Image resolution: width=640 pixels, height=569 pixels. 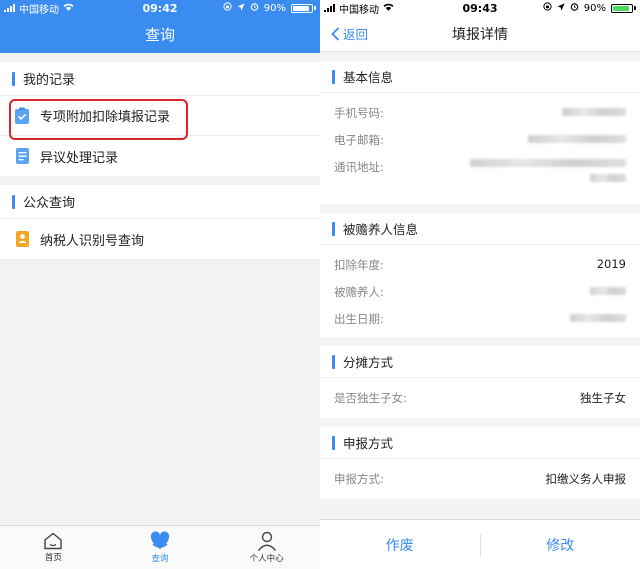 I want to click on id-card-icon, so click(x=22, y=239).